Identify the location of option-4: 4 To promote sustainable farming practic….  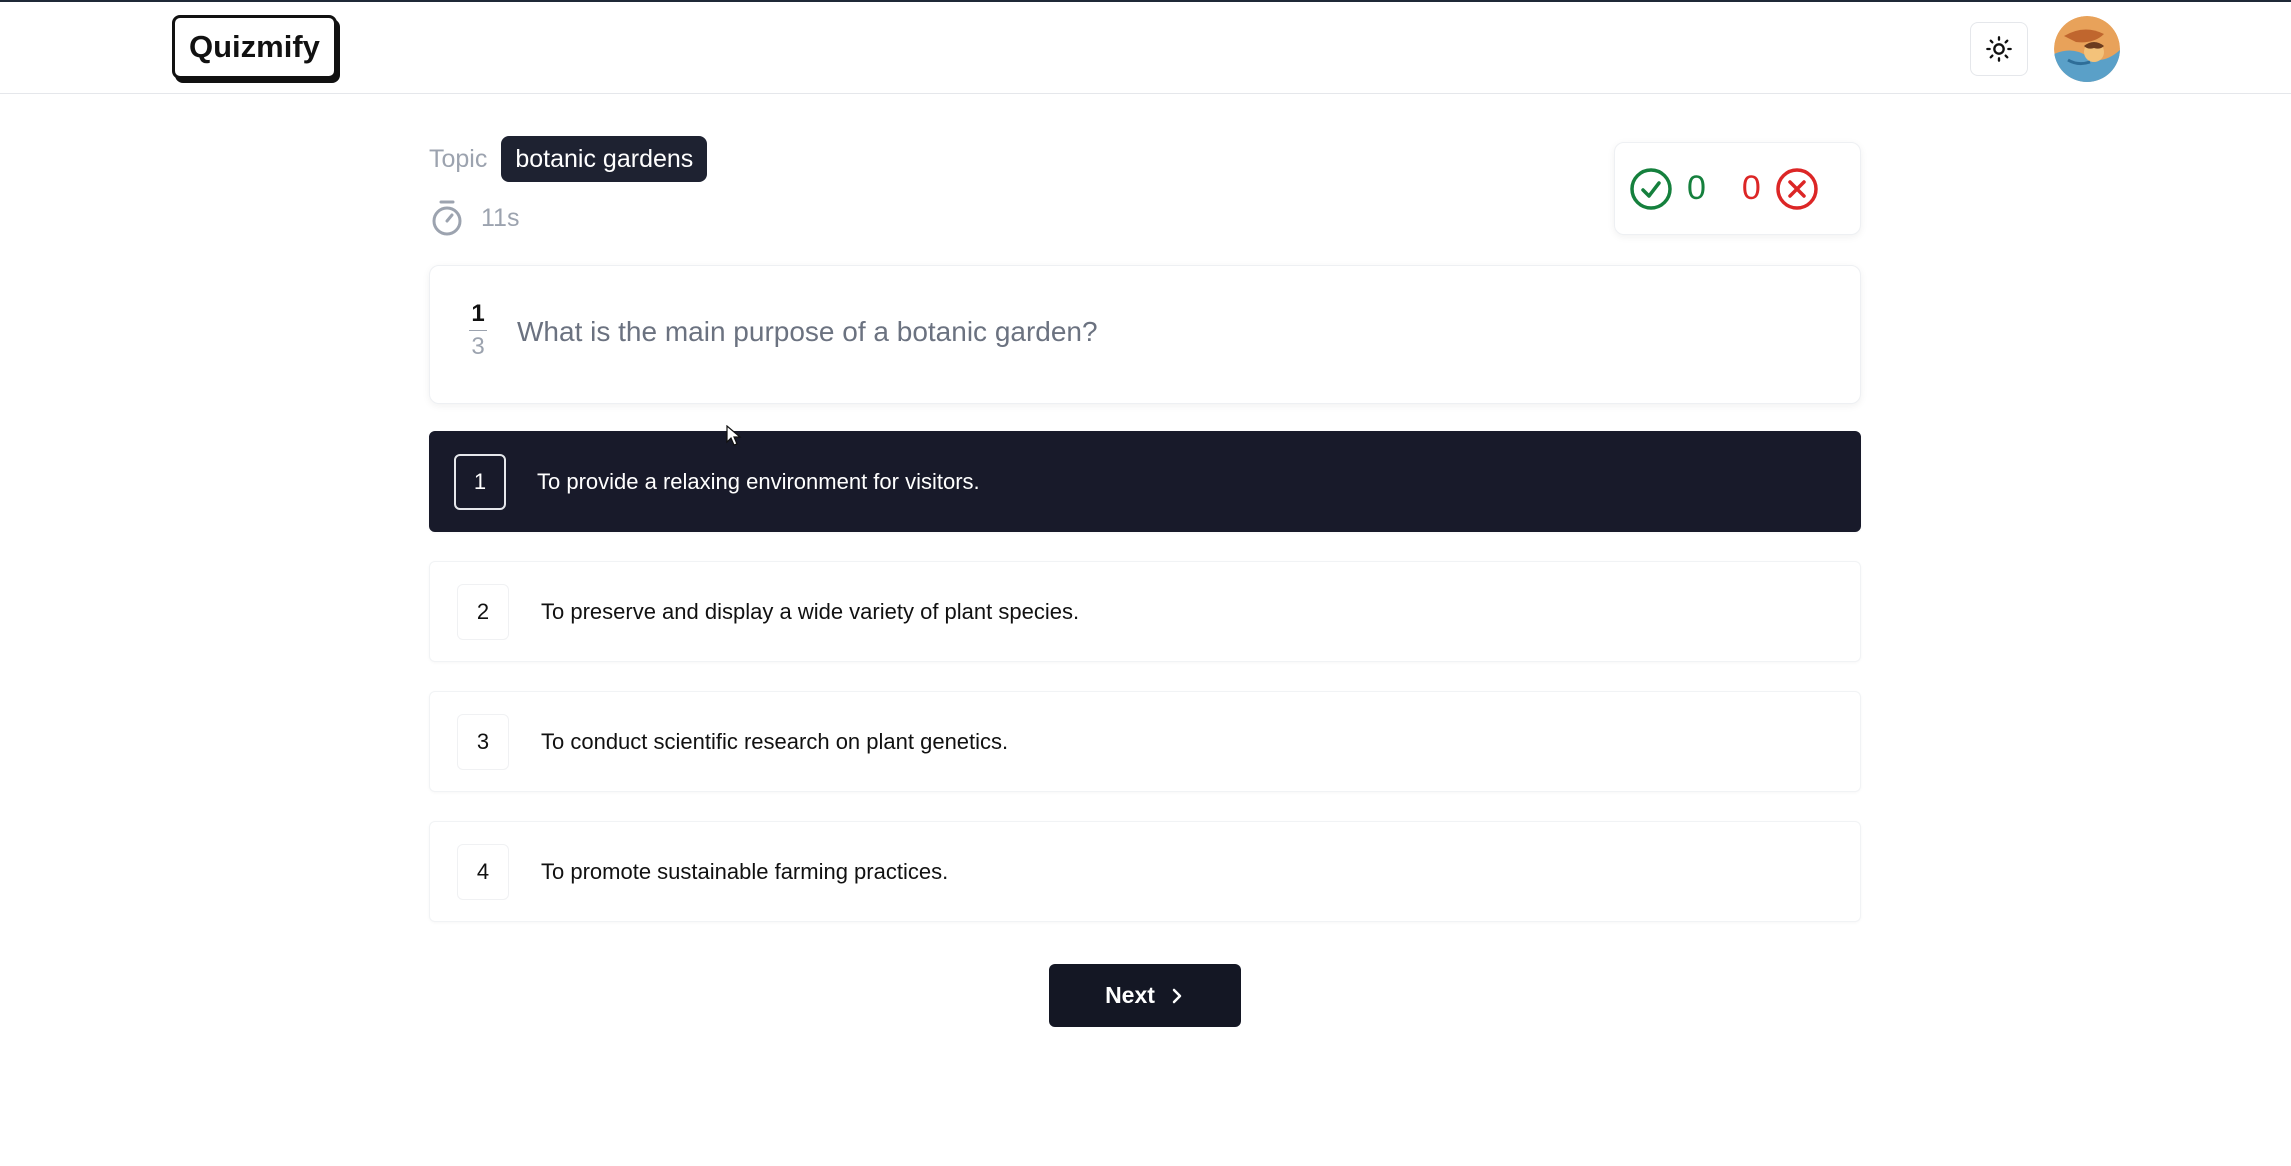
(1145, 871).